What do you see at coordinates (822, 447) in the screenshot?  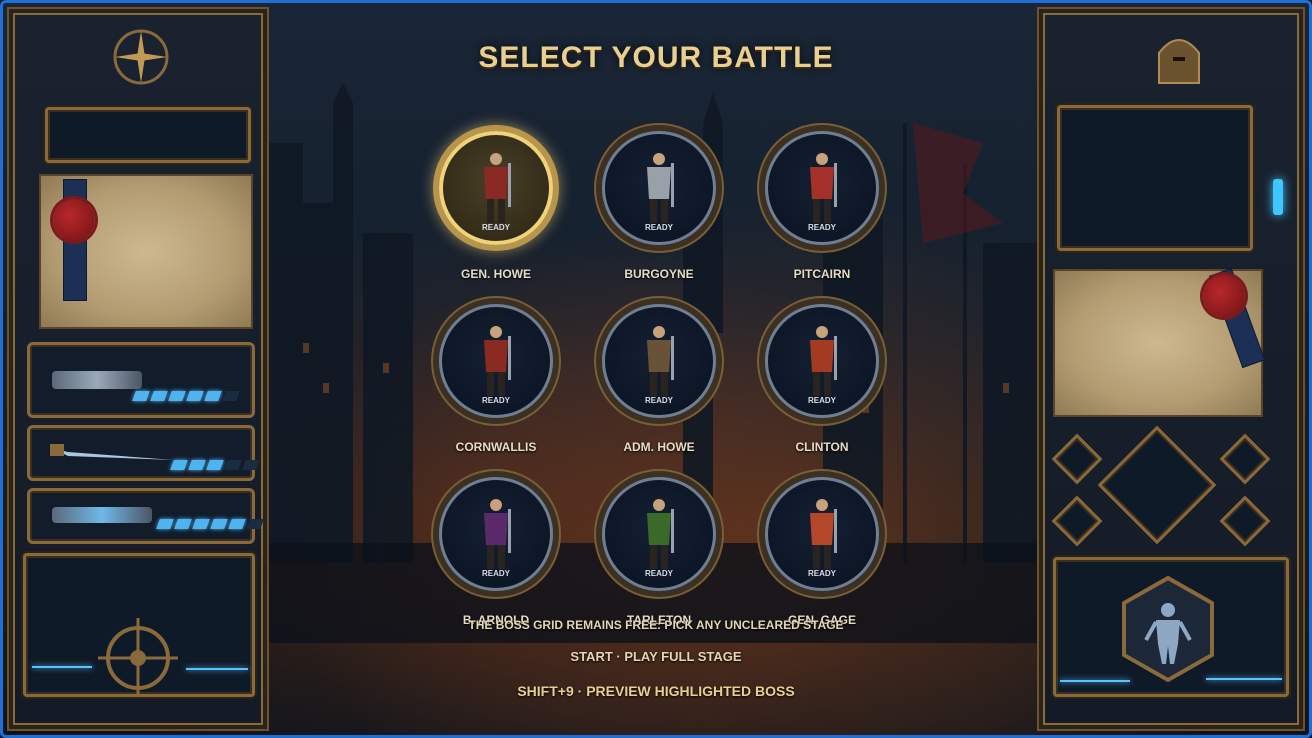 I see `boss-name-label: CLINTON` at bounding box center [822, 447].